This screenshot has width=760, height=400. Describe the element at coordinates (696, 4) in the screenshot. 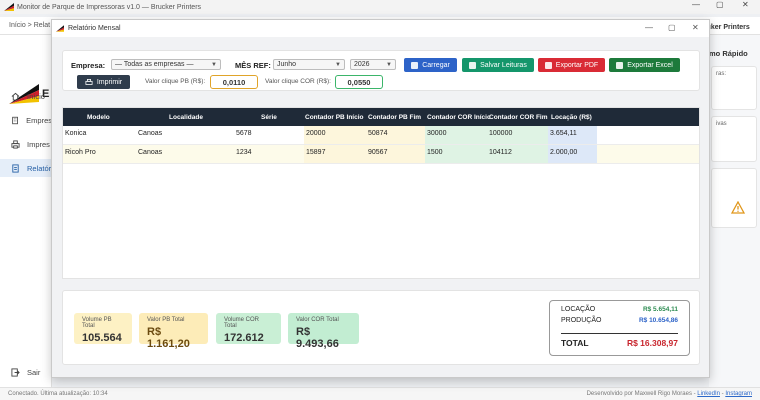

I see `minimize-icon: —` at that location.